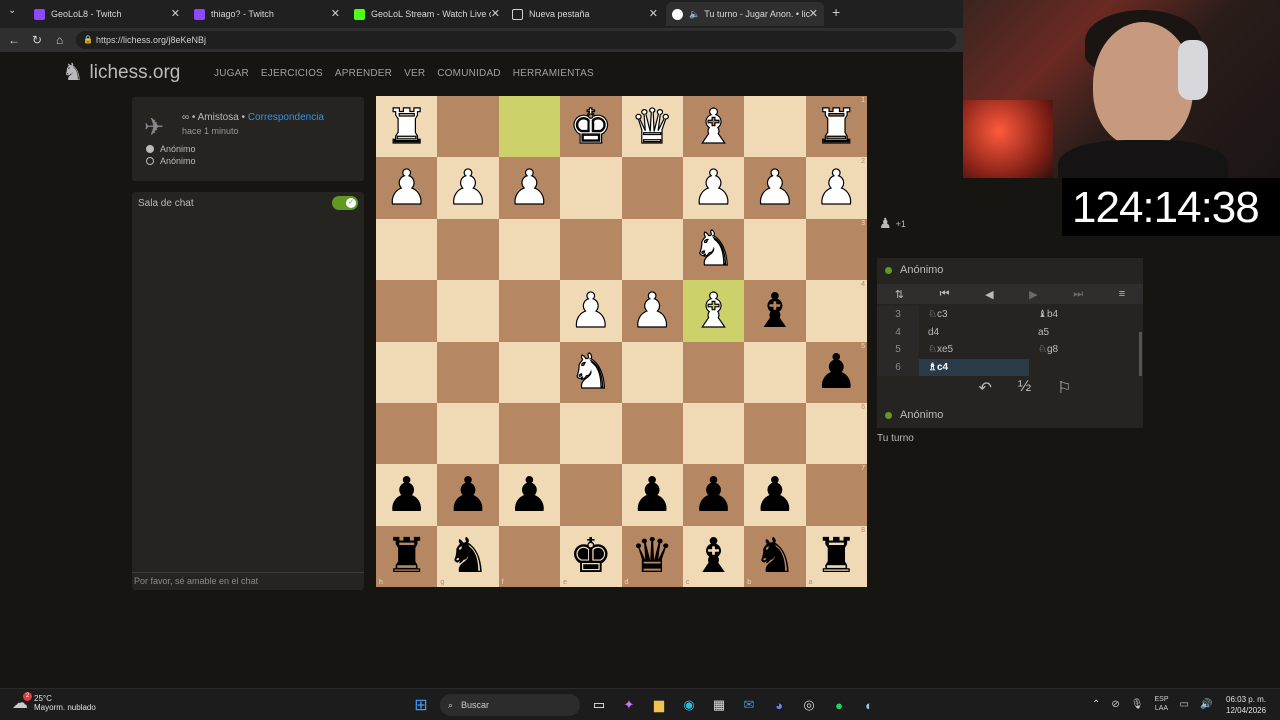 The height and width of the screenshot is (720, 1280). I want to click on move-white: d4, so click(974, 333).